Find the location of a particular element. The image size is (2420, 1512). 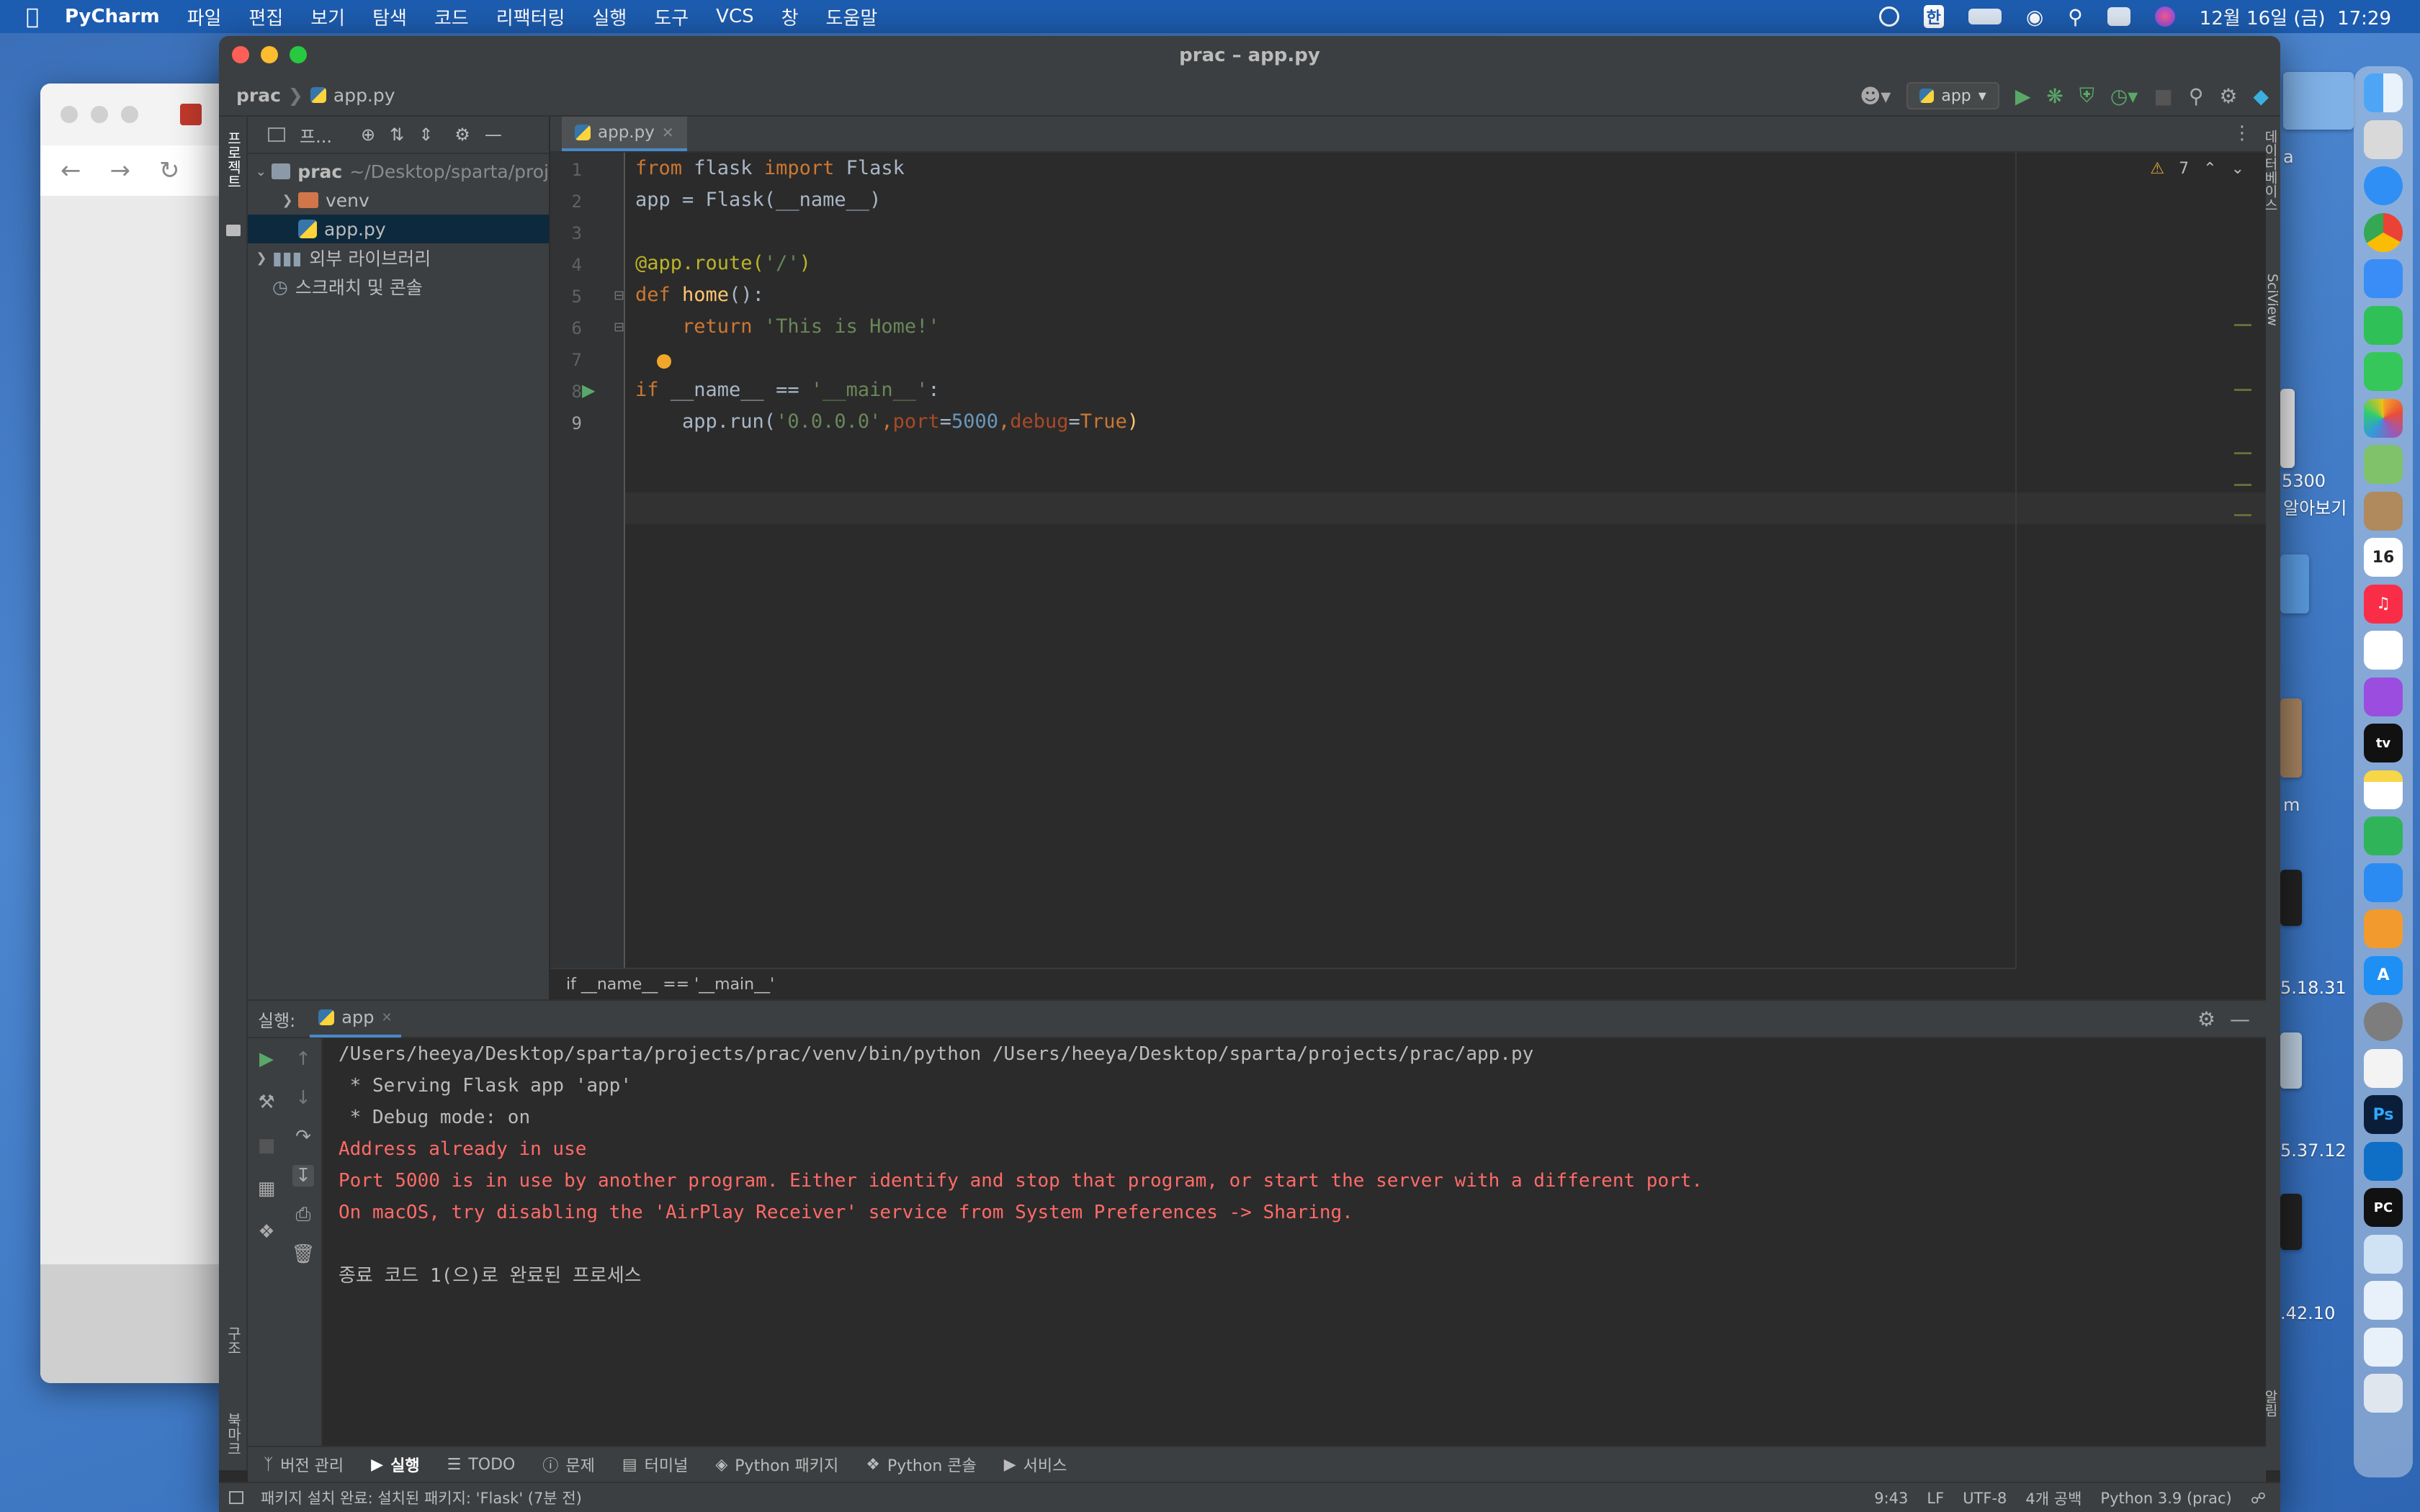

menu-refactor: 리팩터링 is located at coordinates (530, 17).